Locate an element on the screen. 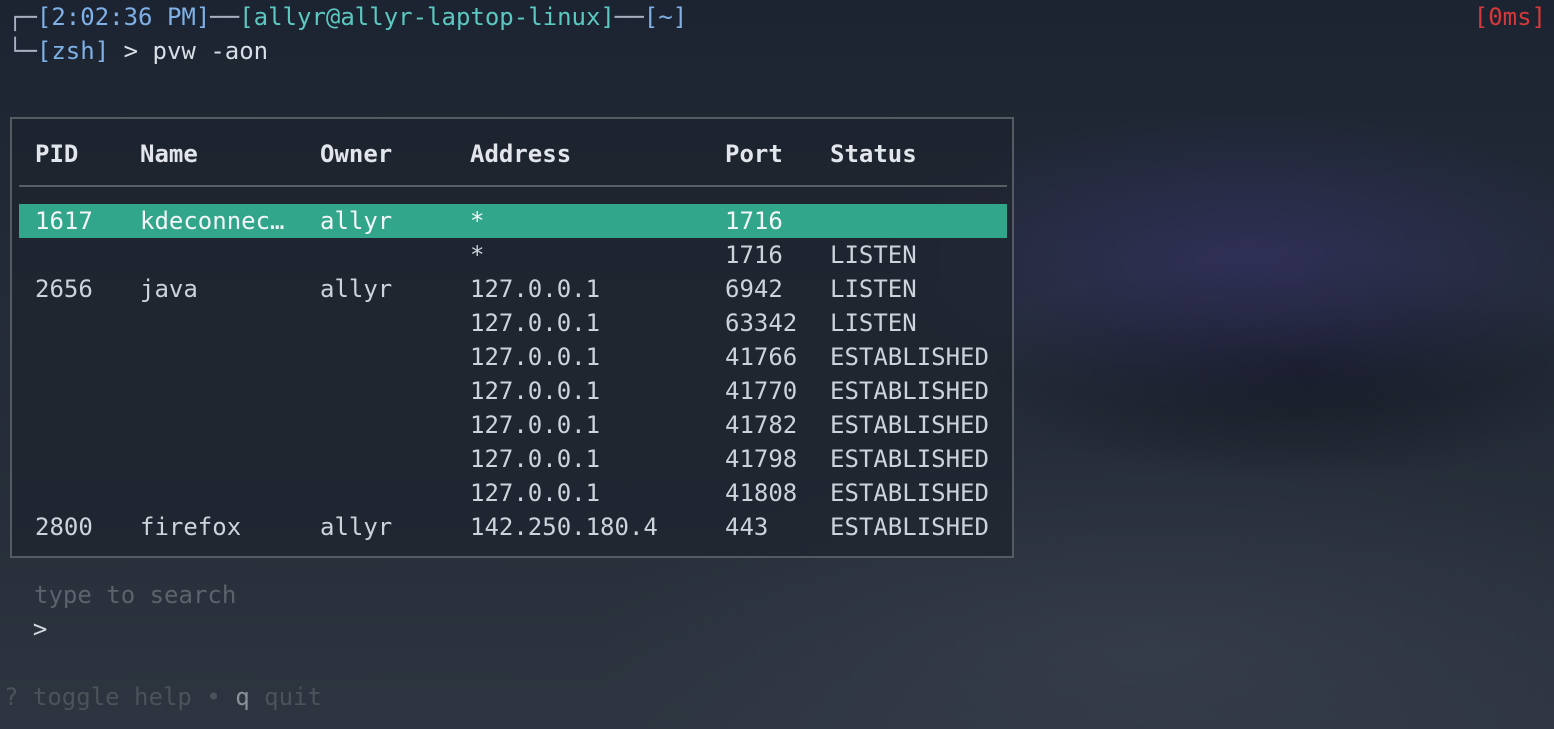 Image resolution: width=1554 pixels, height=729 pixels. cell-port: 63342 is located at coordinates (761, 323).